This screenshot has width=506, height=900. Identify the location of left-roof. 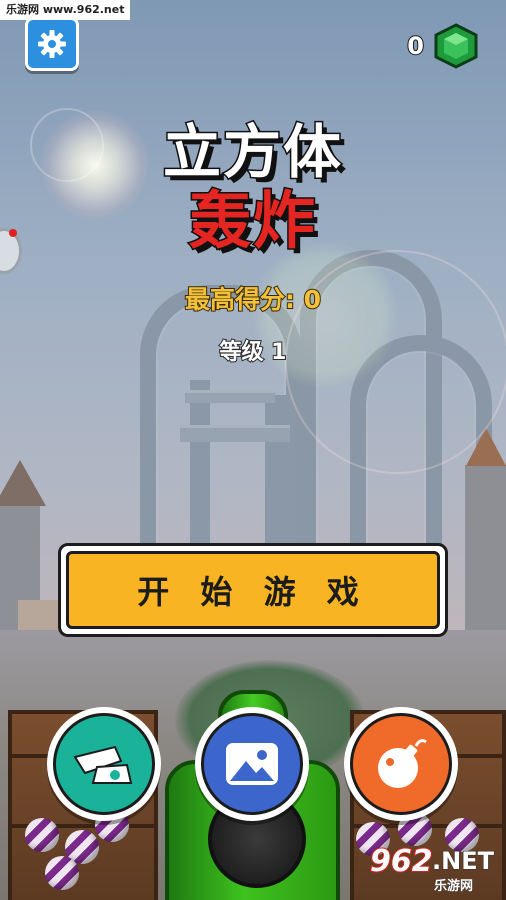
(23, 483).